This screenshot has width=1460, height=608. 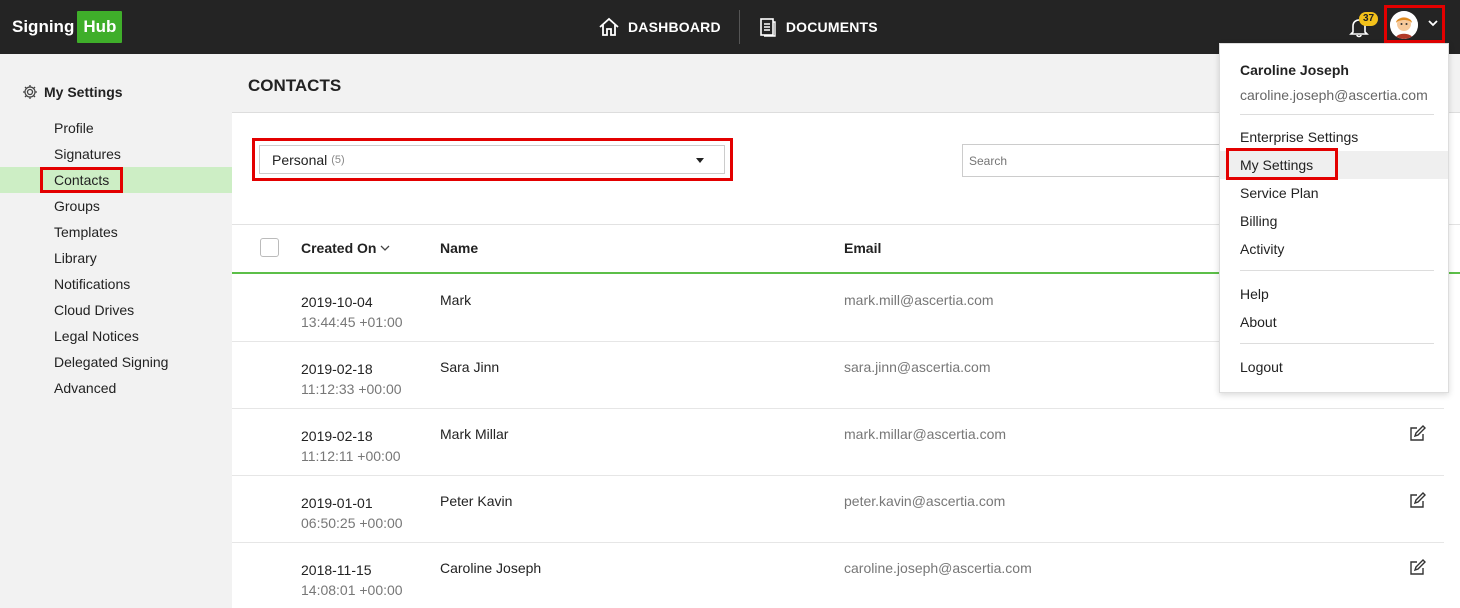 What do you see at coordinates (116, 310) in the screenshot?
I see `sidebar-item-cloud-drives: Cloud Drives` at bounding box center [116, 310].